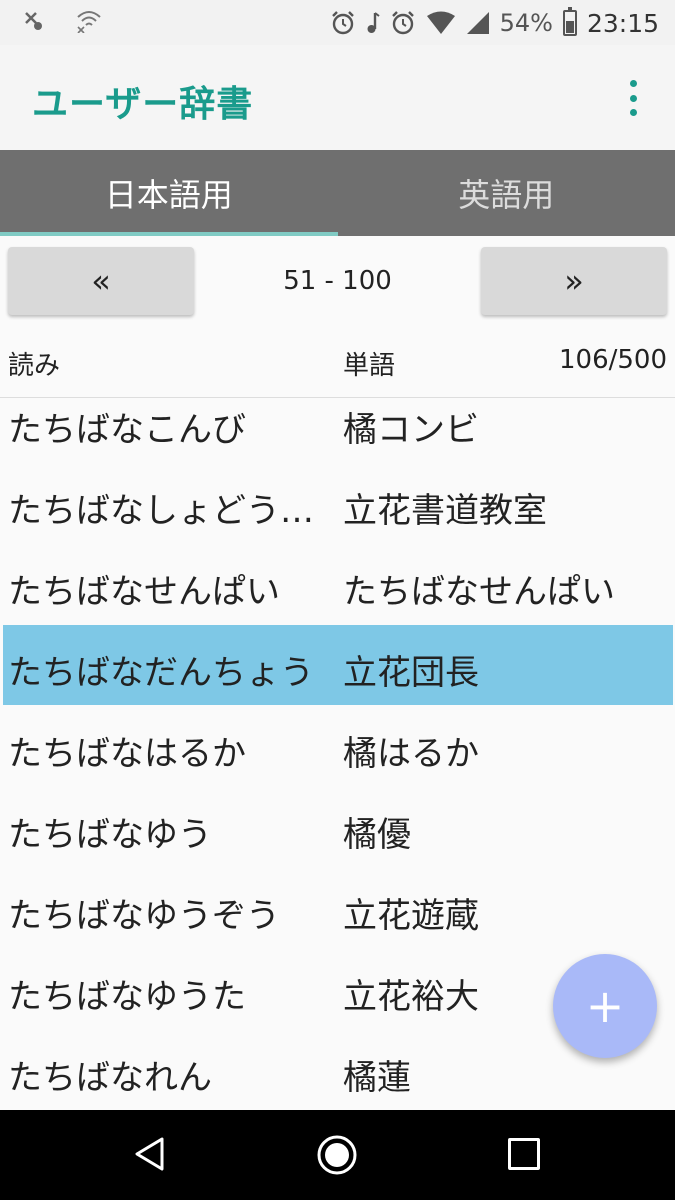 Image resolution: width=675 pixels, height=1200 pixels. I want to click on music-notification-icon, so click(34, 21).